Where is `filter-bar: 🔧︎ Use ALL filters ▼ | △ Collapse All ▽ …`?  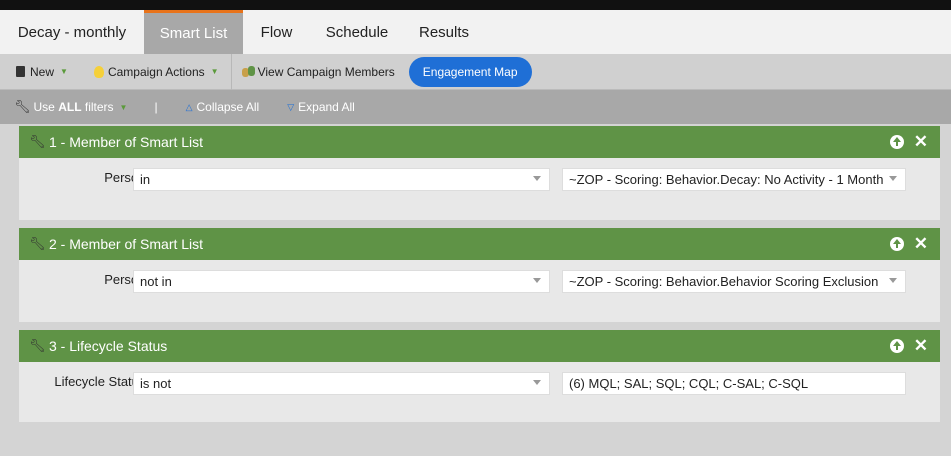
filter-bar: 🔧︎ Use ALL filters ▼ | △ Collapse All ▽ … is located at coordinates (475, 107).